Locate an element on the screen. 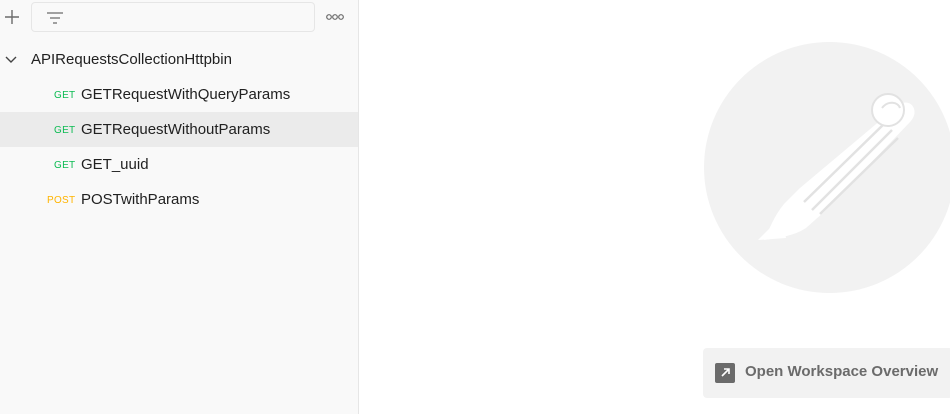 The image size is (950, 414). request-row-selected: GET GETRequestWithoutParams is located at coordinates (179, 129).